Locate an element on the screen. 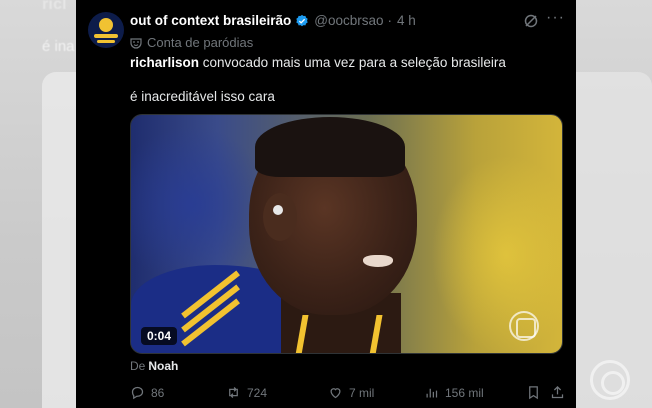  watermark-icon is located at coordinates (524, 326).